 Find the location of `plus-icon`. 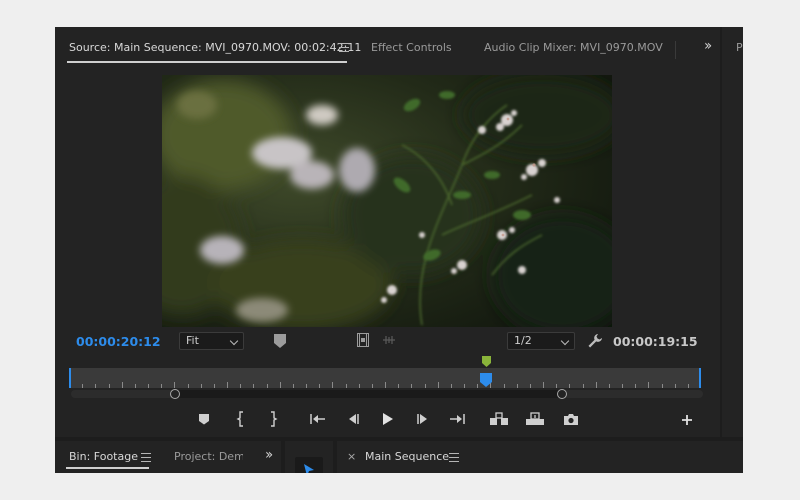

plus-icon is located at coordinates (687, 420).